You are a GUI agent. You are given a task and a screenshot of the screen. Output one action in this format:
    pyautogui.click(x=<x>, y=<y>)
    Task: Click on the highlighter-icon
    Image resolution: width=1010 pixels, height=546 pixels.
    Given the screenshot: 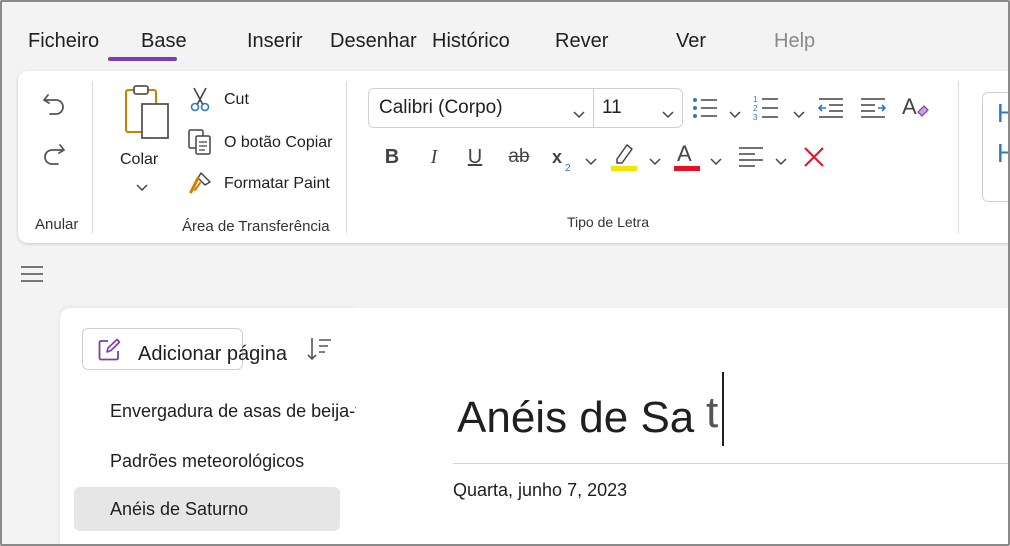 What is the action you would take?
    pyautogui.click(x=624, y=156)
    